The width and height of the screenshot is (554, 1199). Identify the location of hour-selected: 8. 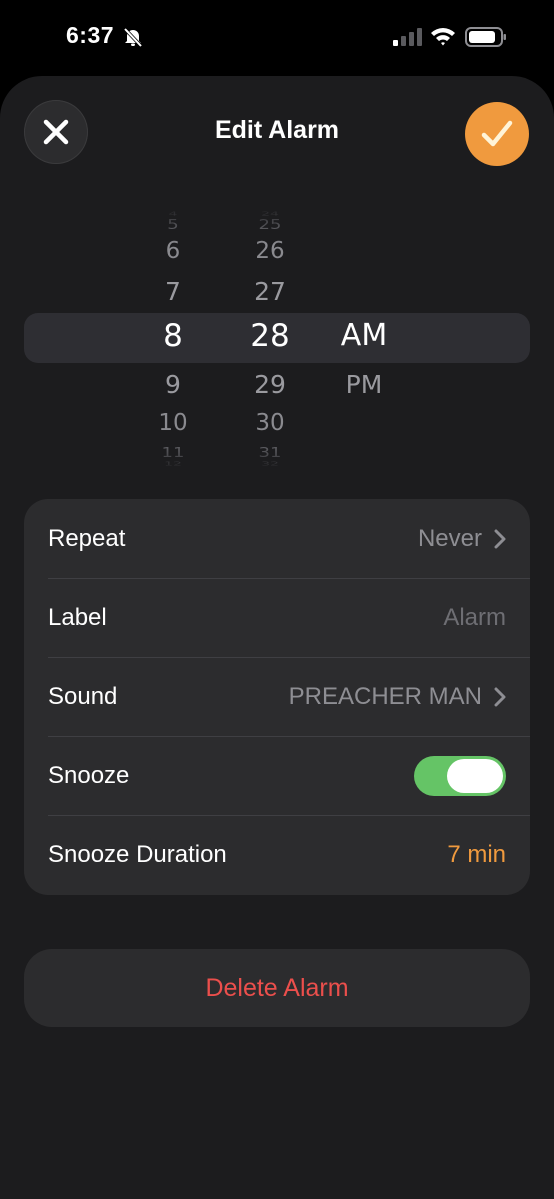
(173, 336).